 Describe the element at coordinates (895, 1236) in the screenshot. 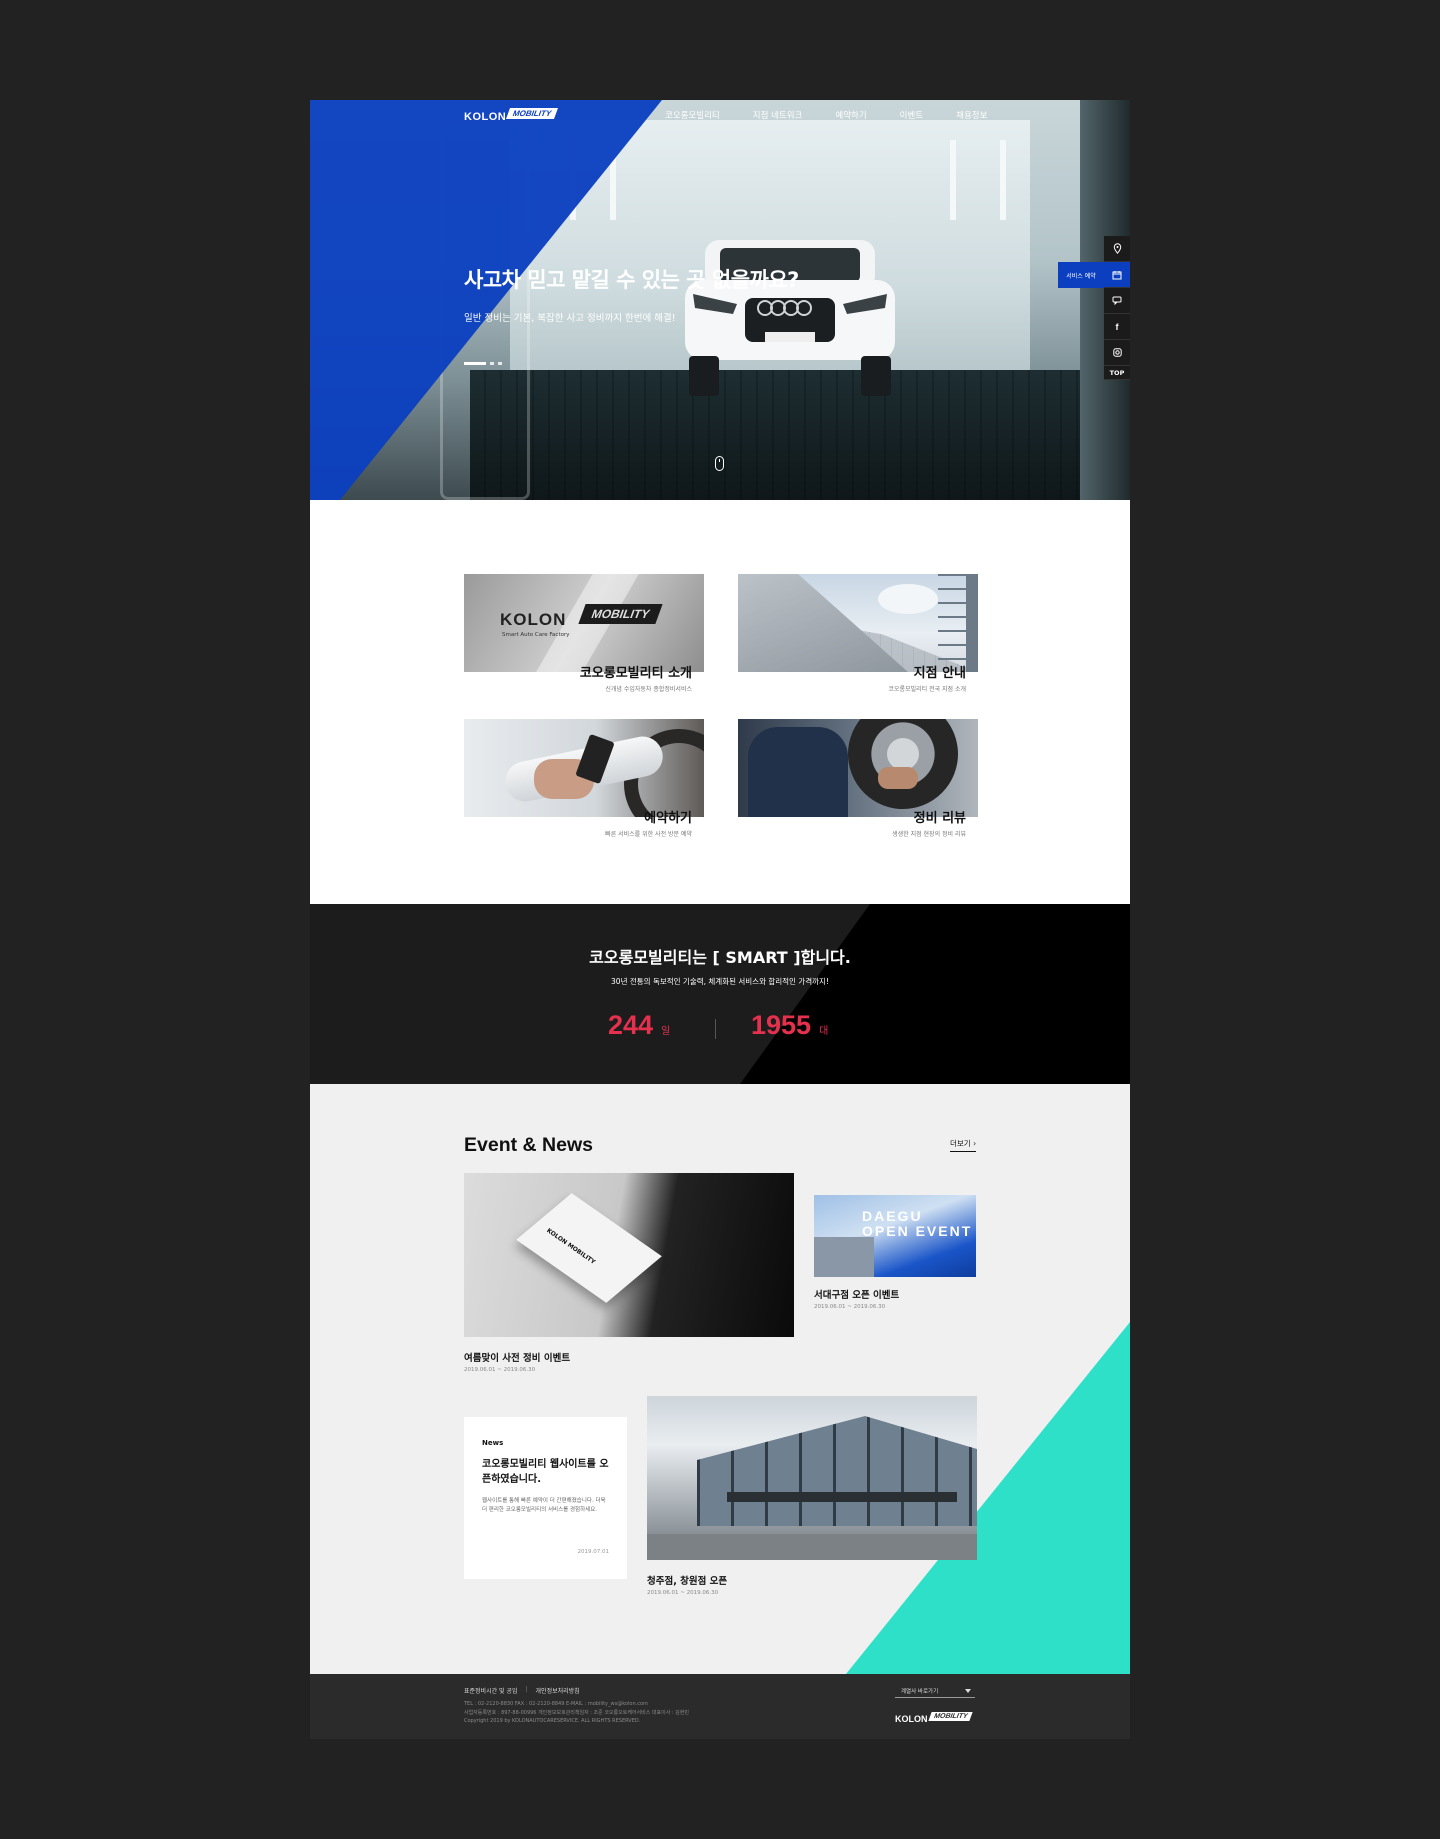

I see `event-image-daegu: DAEGU OPEN EVENT` at that location.